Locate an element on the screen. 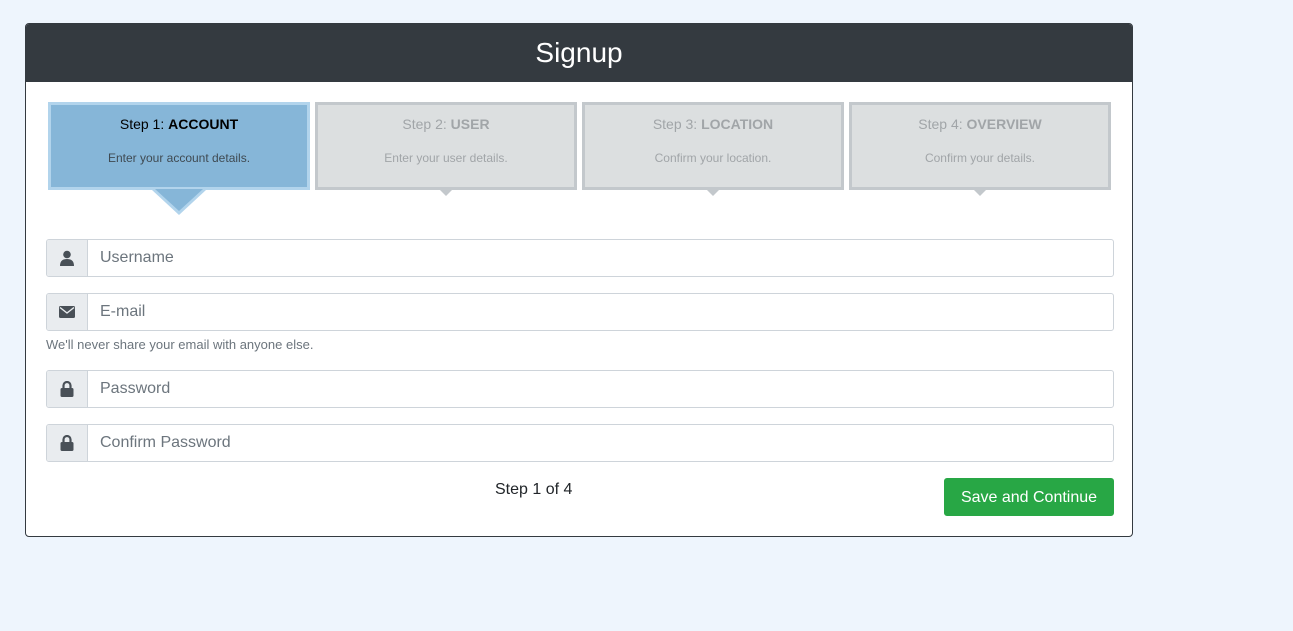 This screenshot has height=631, width=1293. step-pointer-inner is located at coordinates (179, 200).